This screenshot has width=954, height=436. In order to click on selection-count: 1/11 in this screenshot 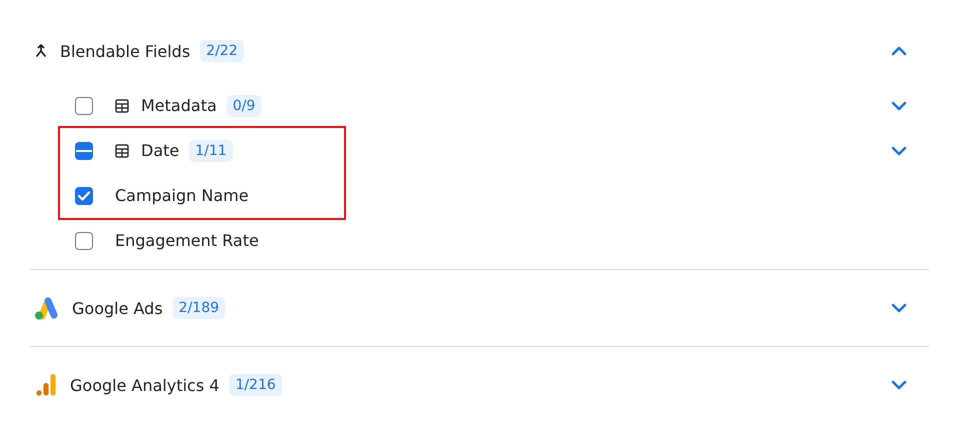, I will do `click(211, 151)`.